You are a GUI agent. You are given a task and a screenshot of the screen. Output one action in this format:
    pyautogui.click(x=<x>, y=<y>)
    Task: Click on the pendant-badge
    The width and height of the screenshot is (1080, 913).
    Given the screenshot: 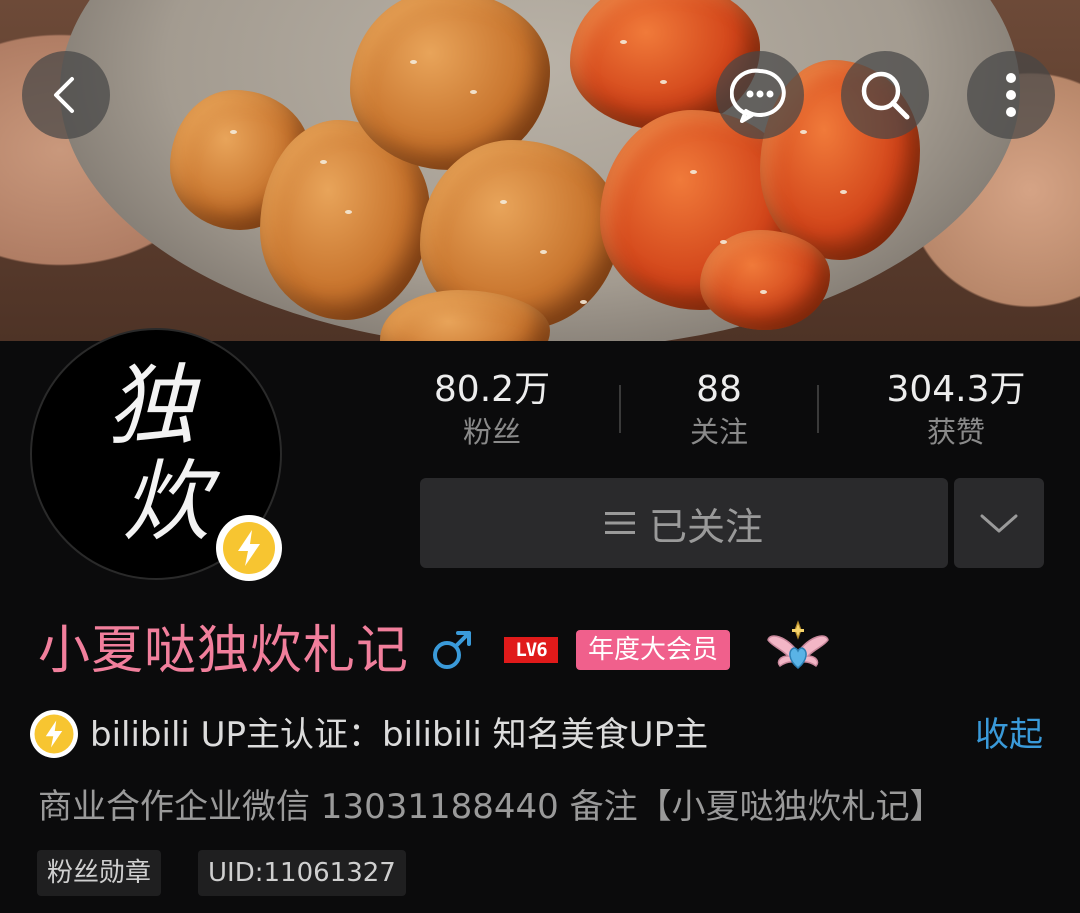 What is the action you would take?
    pyautogui.click(x=798, y=650)
    